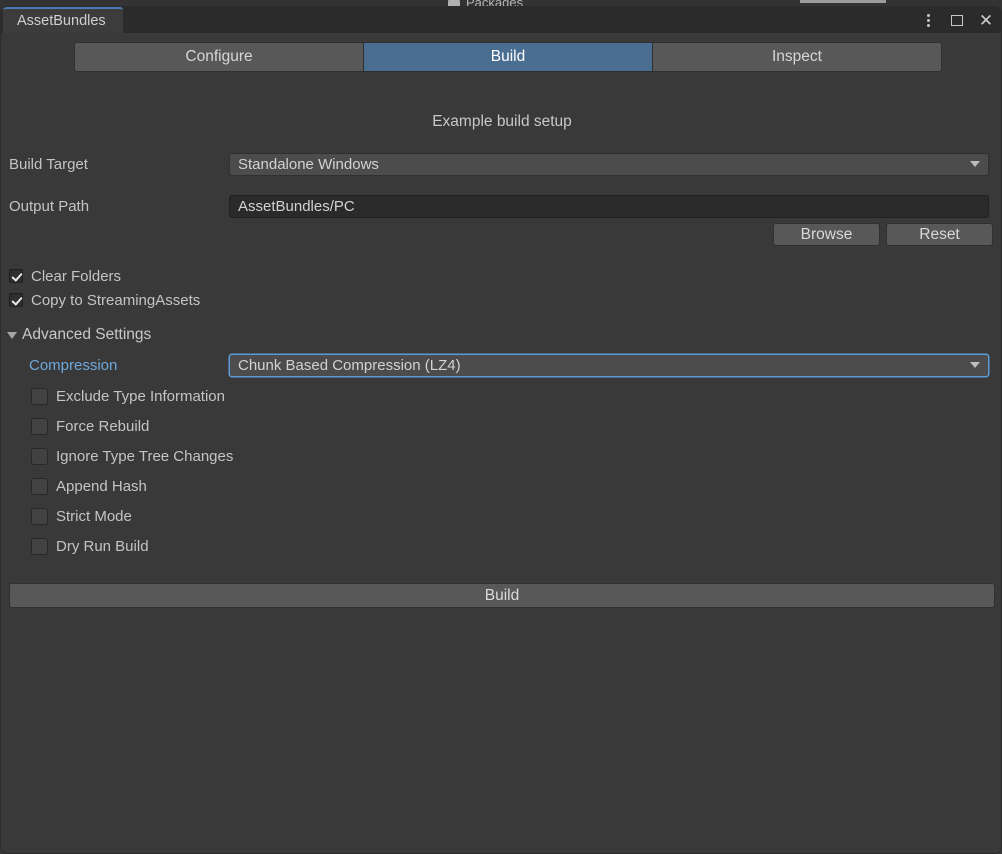 The image size is (1002, 854). Describe the element at coordinates (349, 365) in the screenshot. I see `compression-value: Chunk Based Compression (LZ4)` at that location.